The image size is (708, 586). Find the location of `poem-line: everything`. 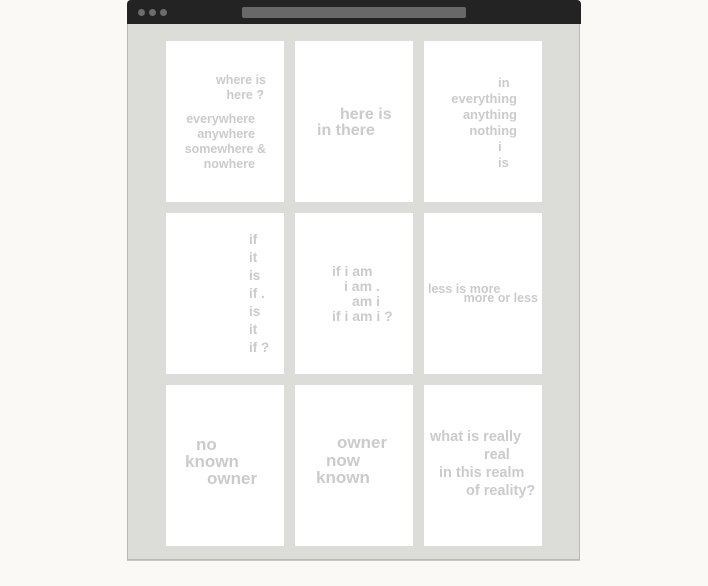

poem-line: everything is located at coordinates (484, 98).